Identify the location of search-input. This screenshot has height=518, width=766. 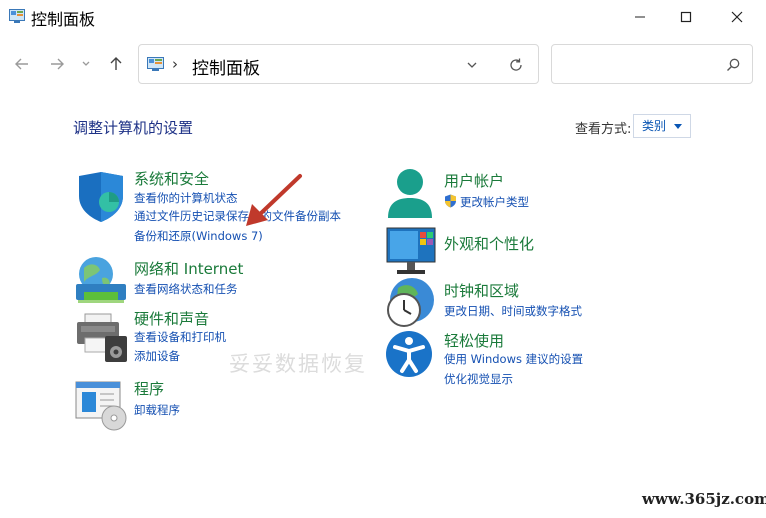
(640, 64).